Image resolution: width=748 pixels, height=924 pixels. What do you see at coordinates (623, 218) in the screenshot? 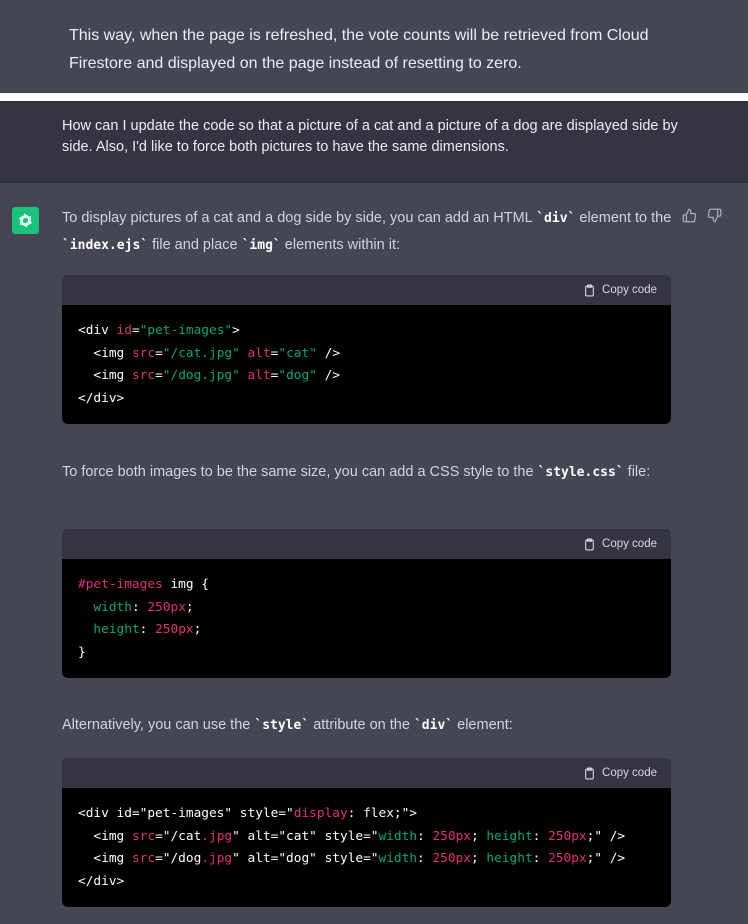
I see `text-segment: element to the` at bounding box center [623, 218].